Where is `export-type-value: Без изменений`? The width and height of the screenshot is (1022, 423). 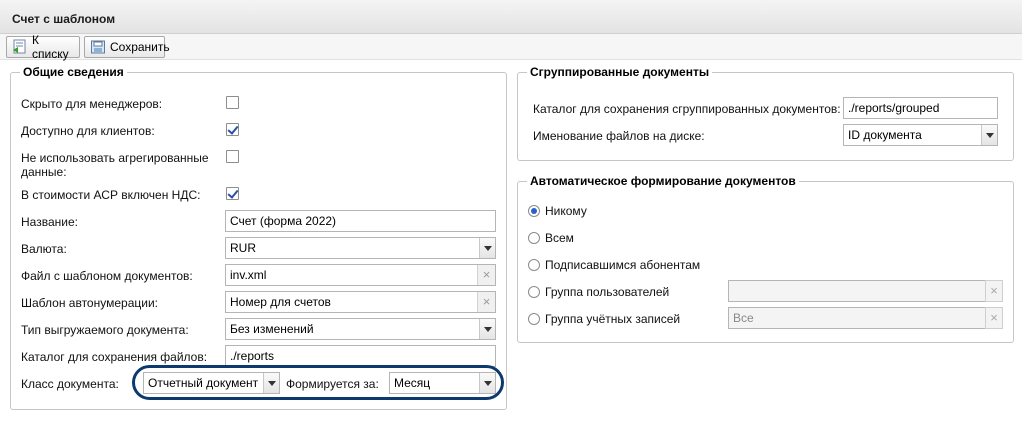
export-type-value: Без изменений is located at coordinates (272, 329).